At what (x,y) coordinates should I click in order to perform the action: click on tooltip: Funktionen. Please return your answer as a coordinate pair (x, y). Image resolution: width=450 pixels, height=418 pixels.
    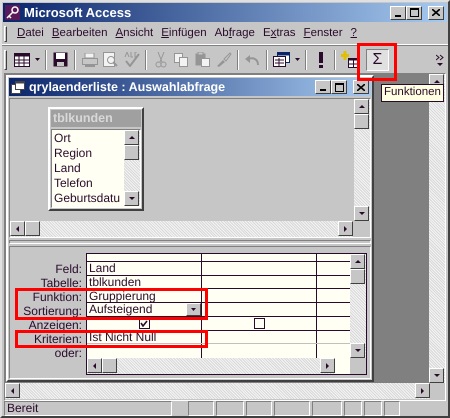
    Looking at the image, I should click on (412, 93).